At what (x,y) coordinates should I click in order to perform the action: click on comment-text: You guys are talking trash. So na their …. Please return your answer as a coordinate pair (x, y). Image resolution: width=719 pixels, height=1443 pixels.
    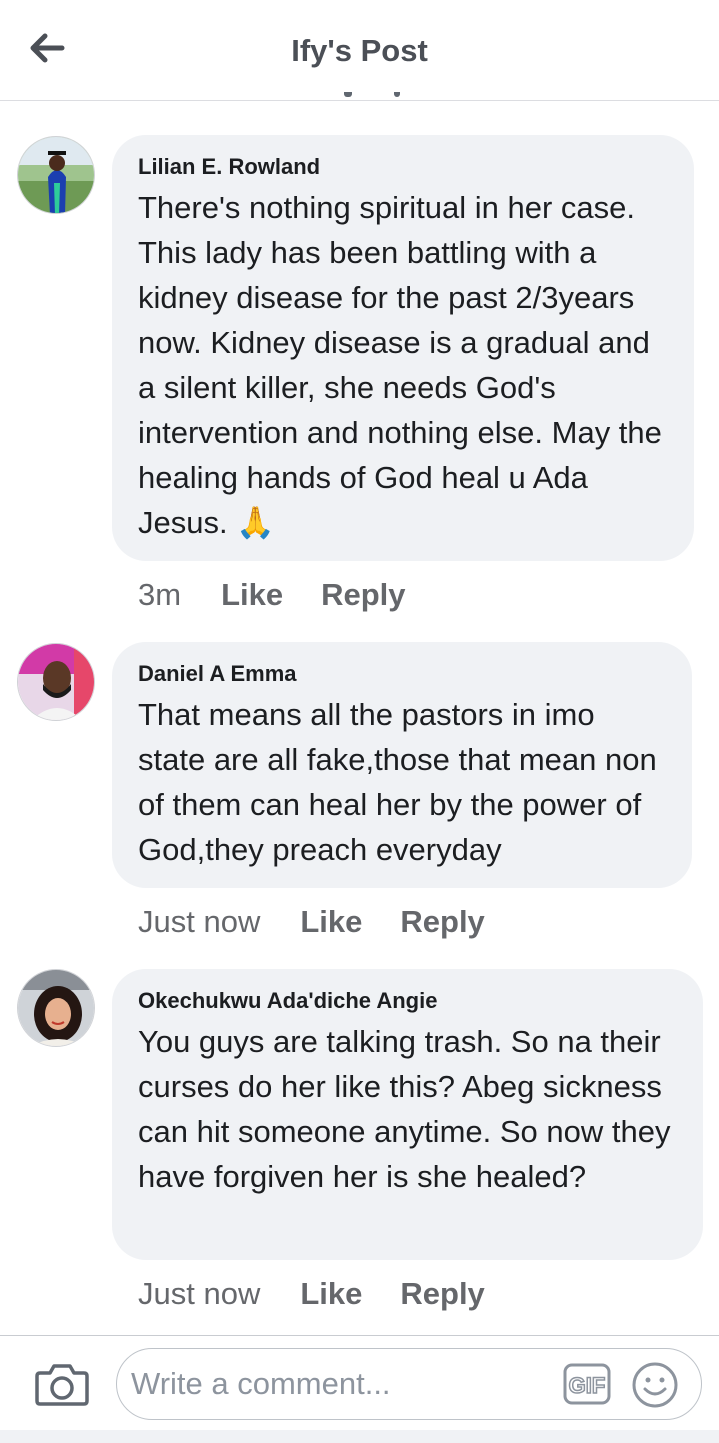
    Looking at the image, I should click on (404, 1109).